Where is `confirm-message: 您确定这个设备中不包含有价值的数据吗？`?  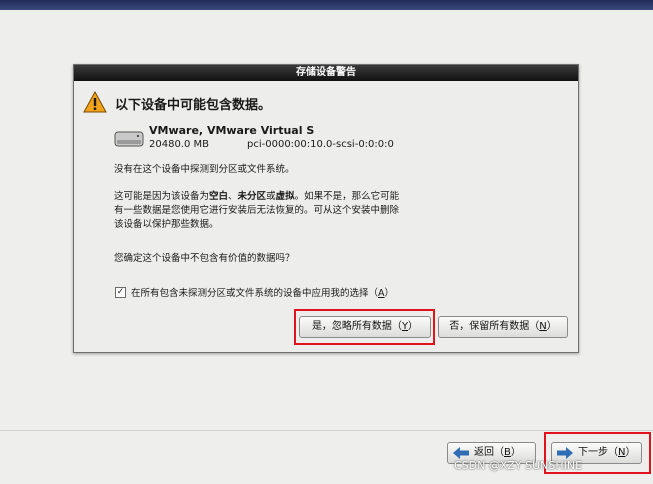 confirm-message: 您确定这个设备中不包含有价值的数据吗？ is located at coordinates (204, 258).